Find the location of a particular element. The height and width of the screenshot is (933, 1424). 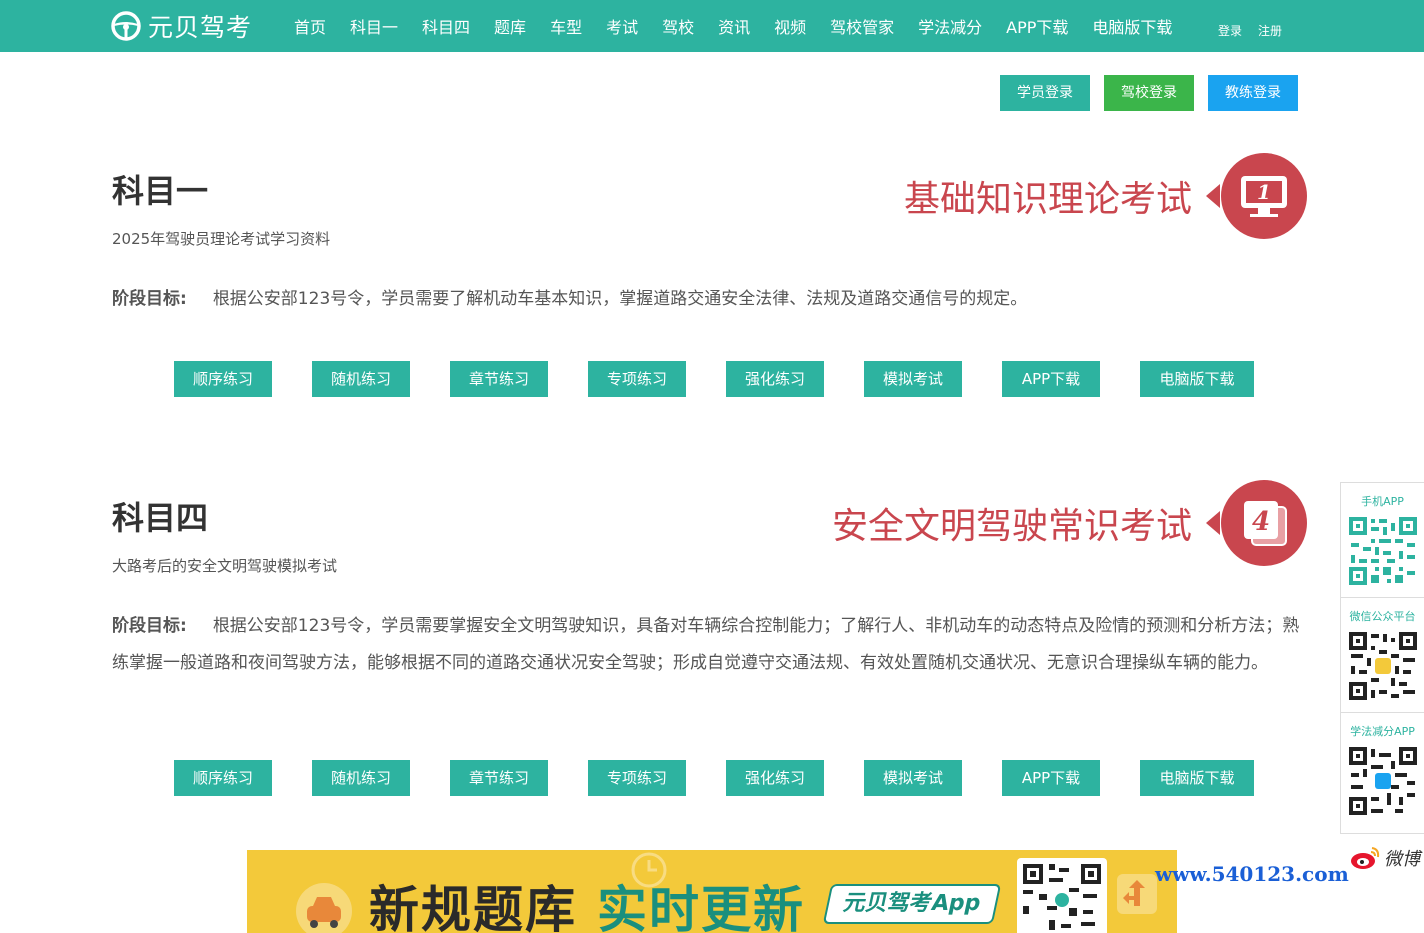

nav-item-video: 视频 is located at coordinates (790, 26).